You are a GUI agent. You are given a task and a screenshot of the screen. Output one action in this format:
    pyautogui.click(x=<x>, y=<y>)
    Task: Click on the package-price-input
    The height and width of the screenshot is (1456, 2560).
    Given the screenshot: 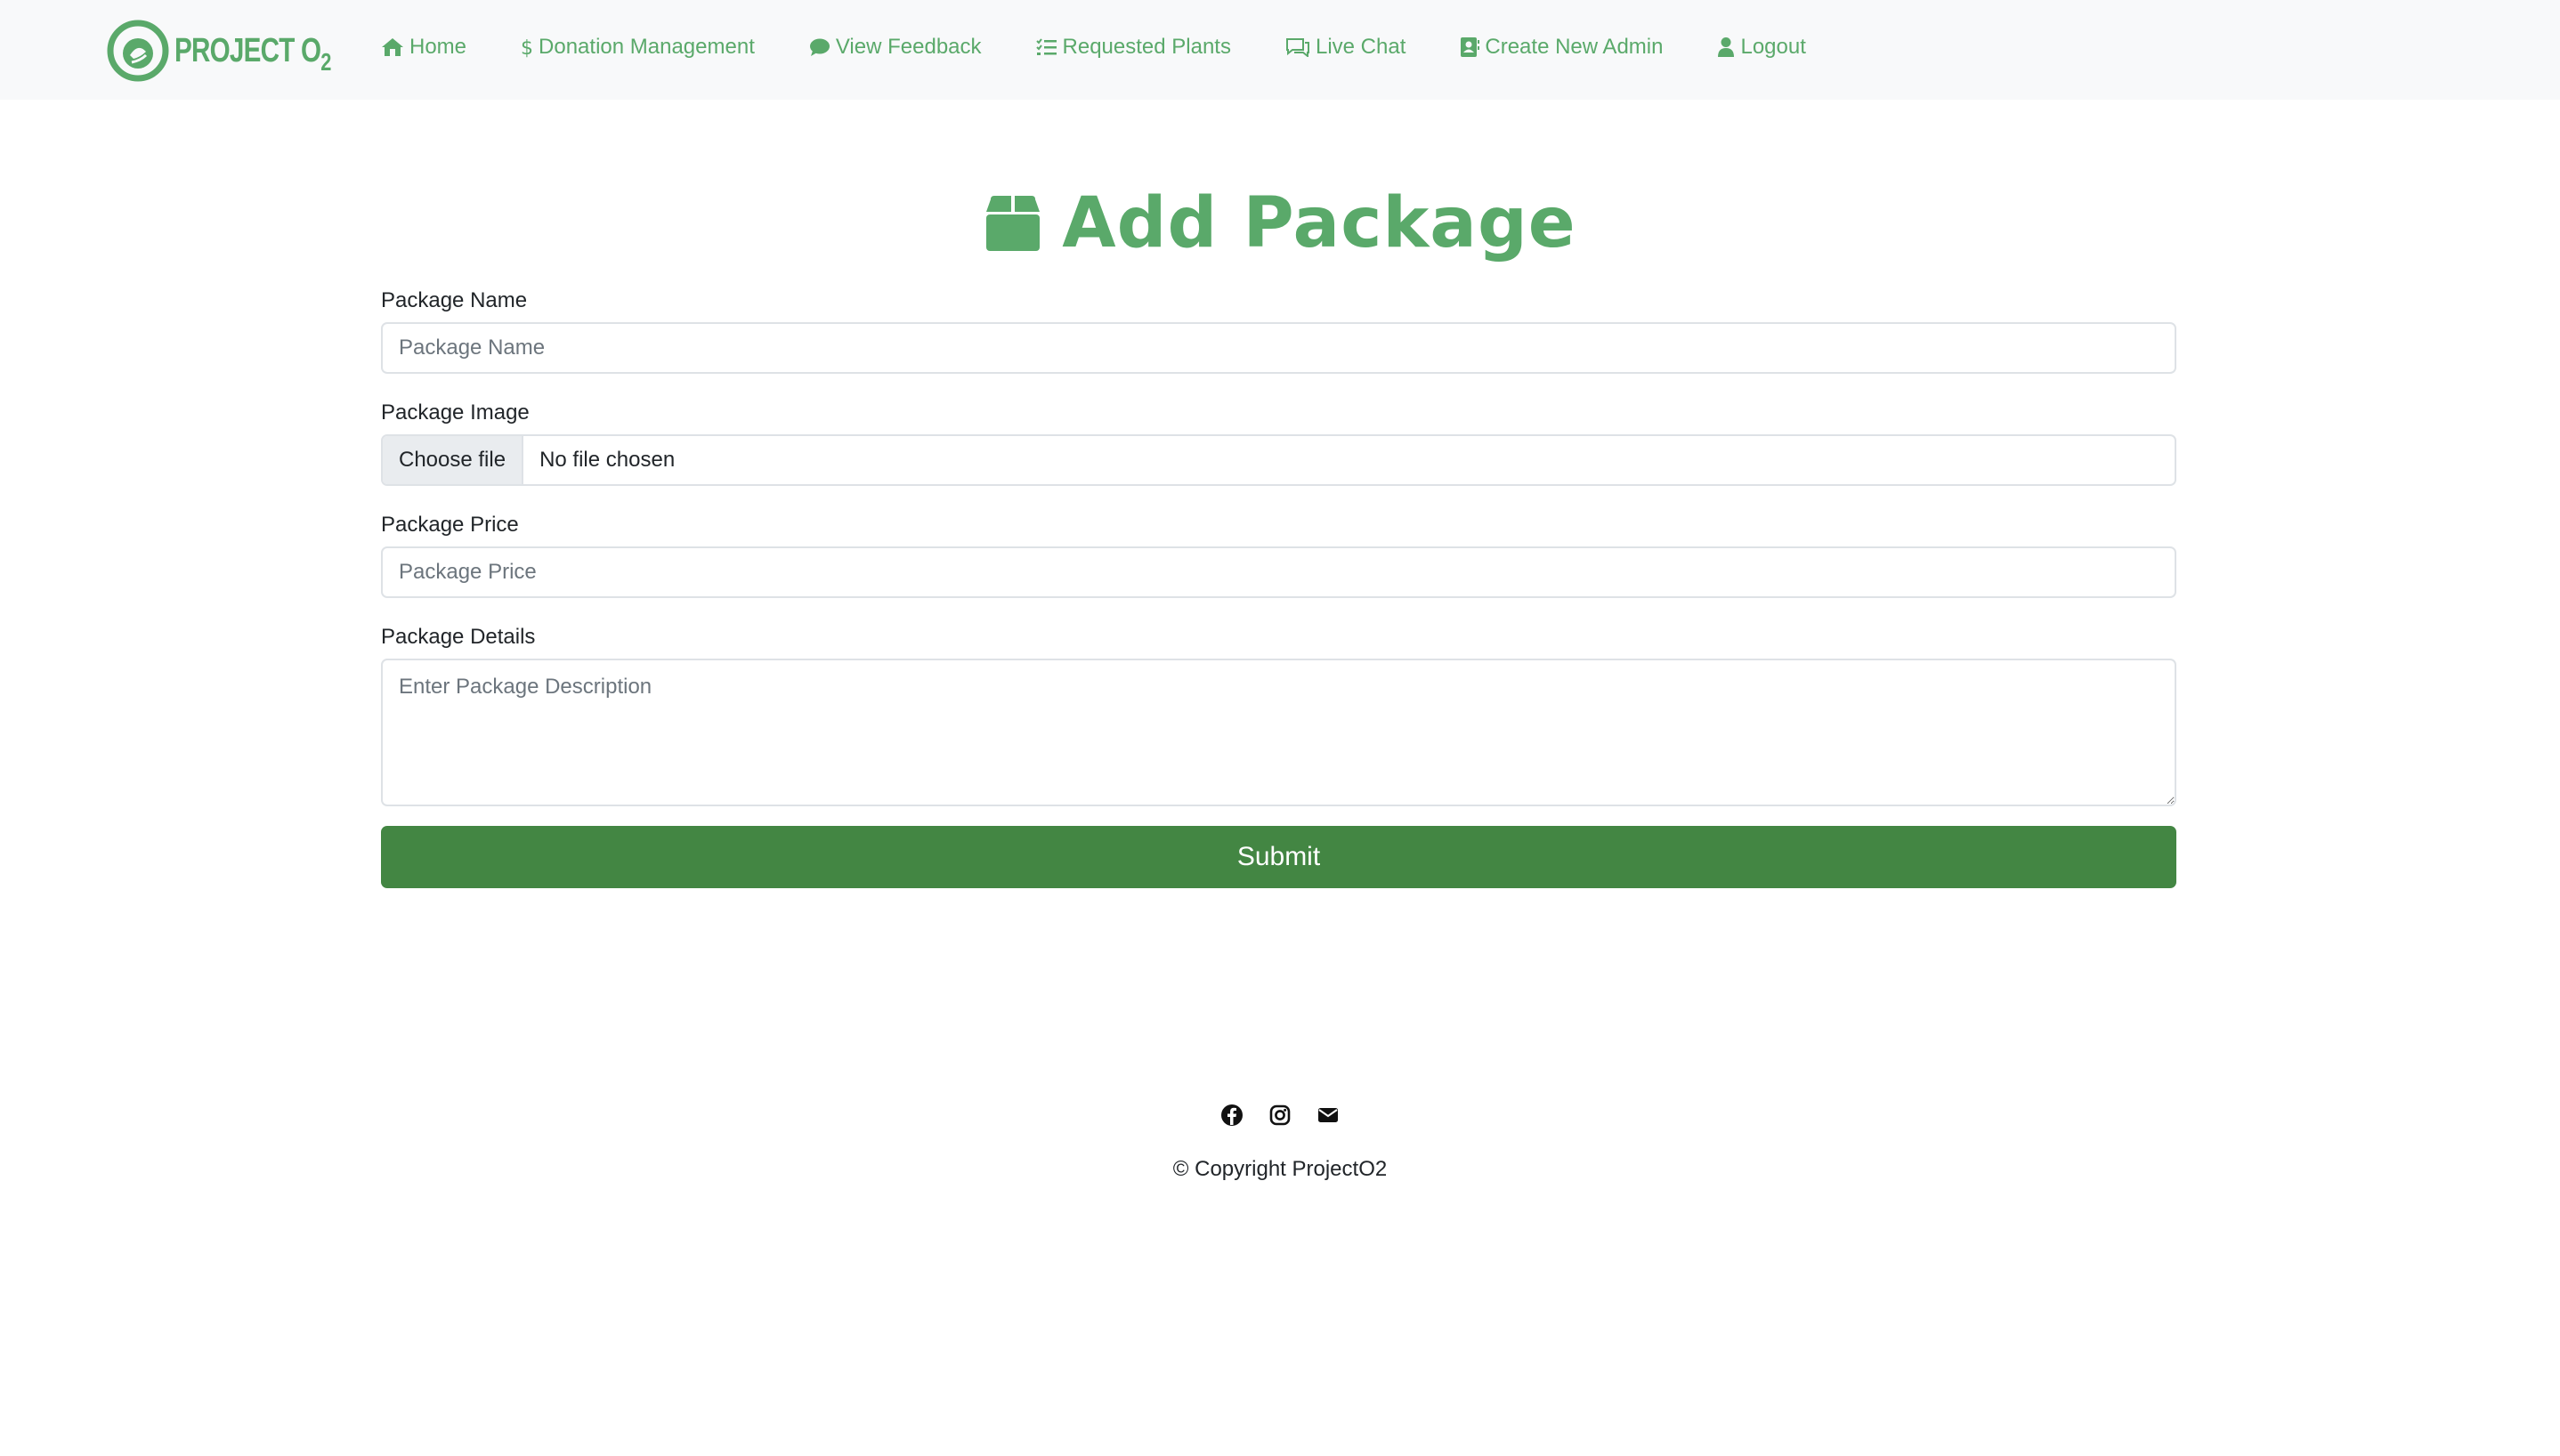 What is the action you would take?
    pyautogui.click(x=1279, y=572)
    